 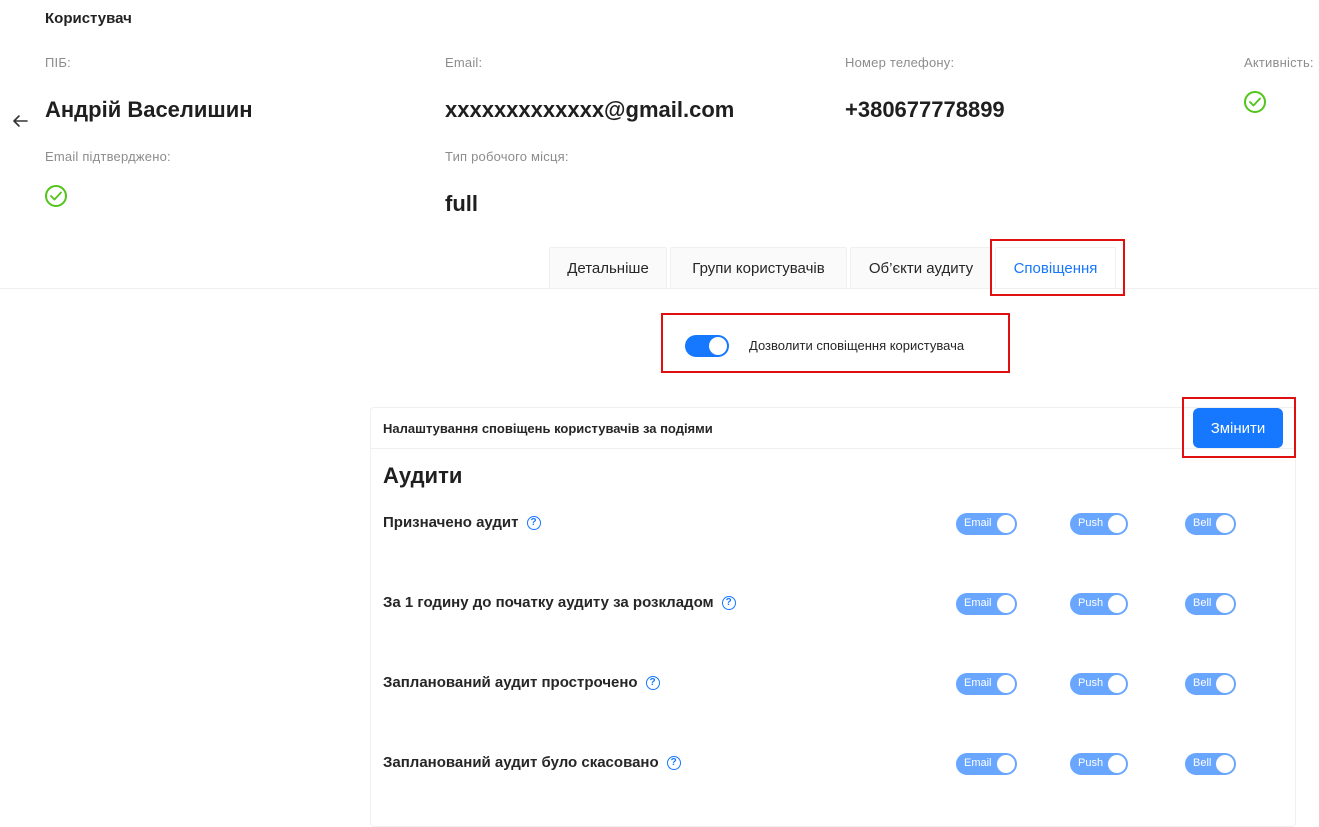 What do you see at coordinates (921, 267) in the screenshot?
I see `tab-audit-objects: Об’єкти аудиту` at bounding box center [921, 267].